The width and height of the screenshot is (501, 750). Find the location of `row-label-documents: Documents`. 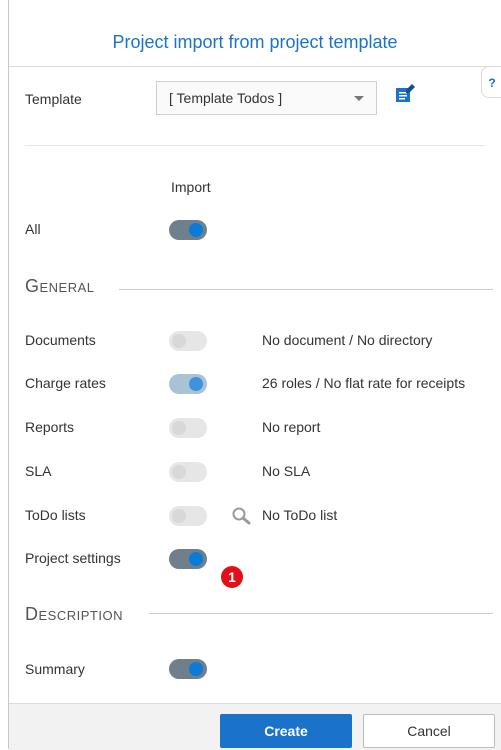

row-label-documents: Documents is located at coordinates (60, 340).